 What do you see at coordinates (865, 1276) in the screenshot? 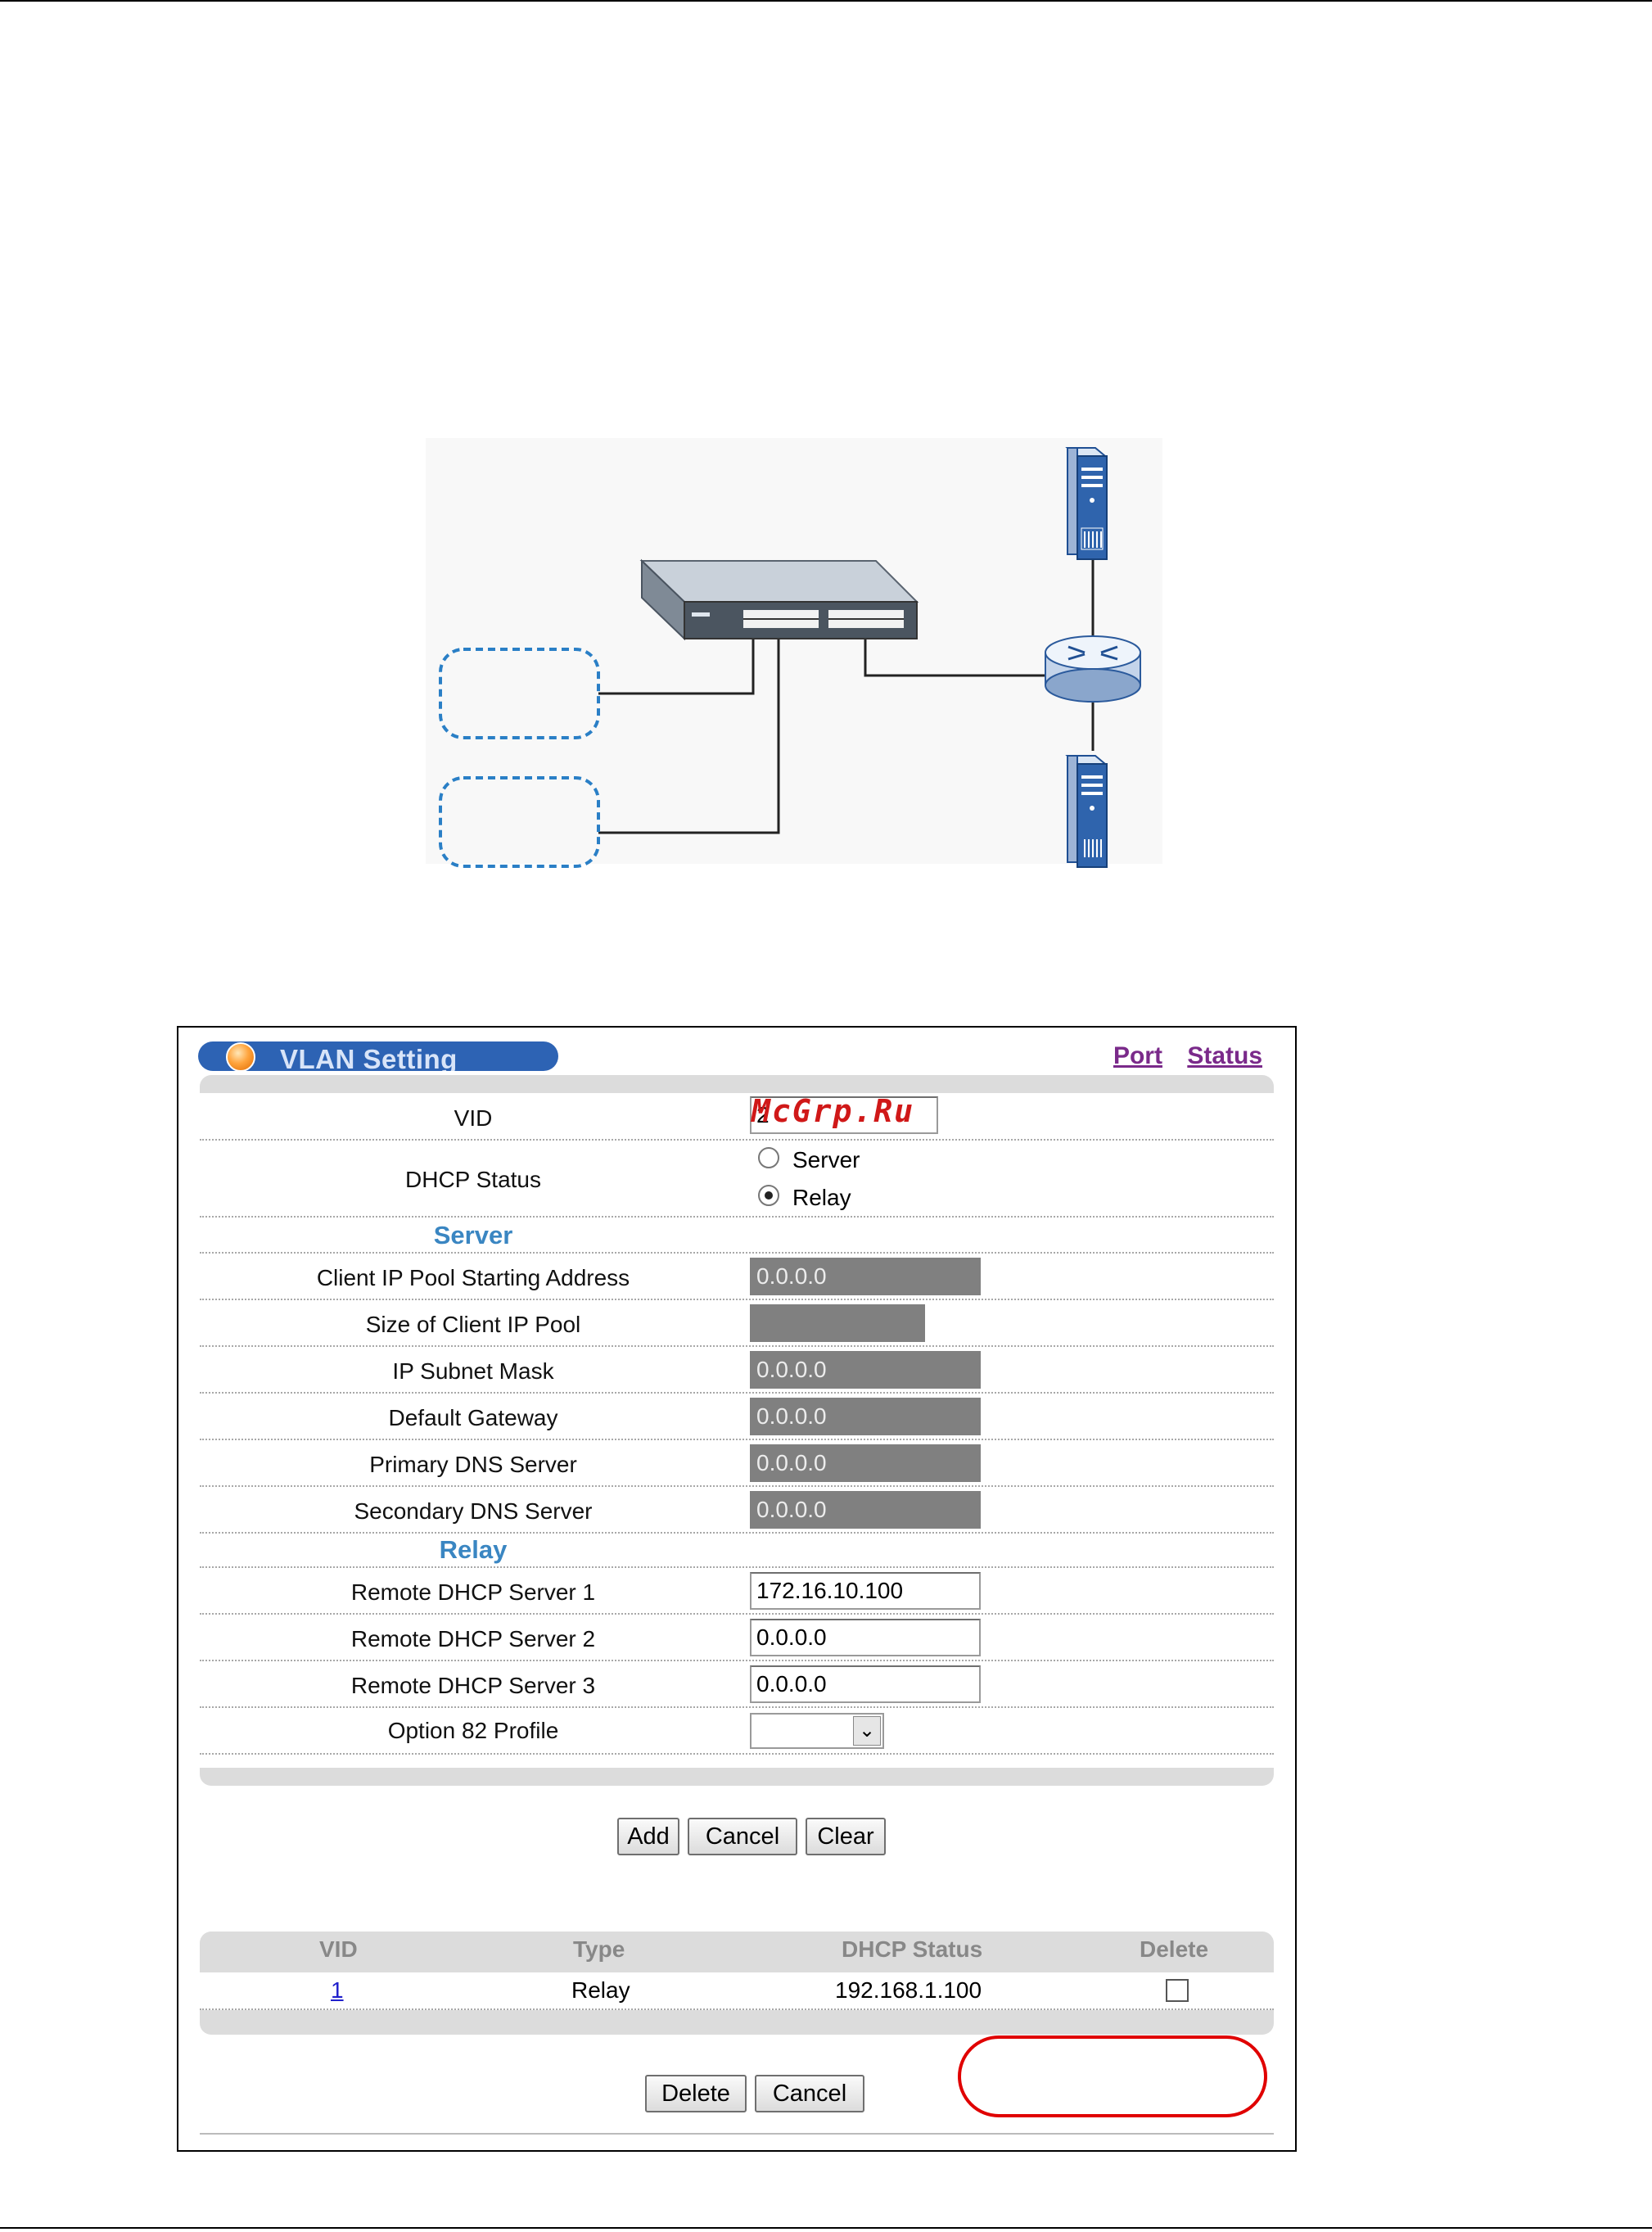
I see `pool-start-input: 0.0.0.0` at bounding box center [865, 1276].